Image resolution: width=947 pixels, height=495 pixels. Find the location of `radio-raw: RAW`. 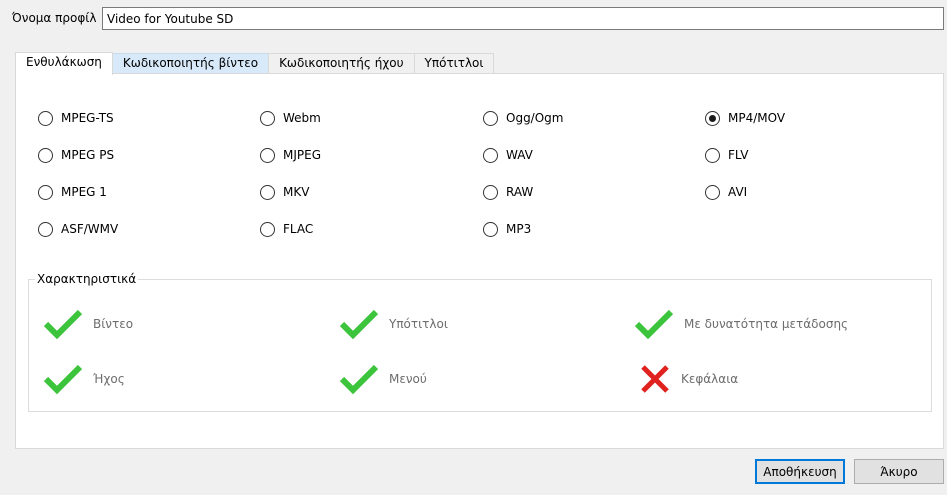

radio-raw: RAW is located at coordinates (508, 192).